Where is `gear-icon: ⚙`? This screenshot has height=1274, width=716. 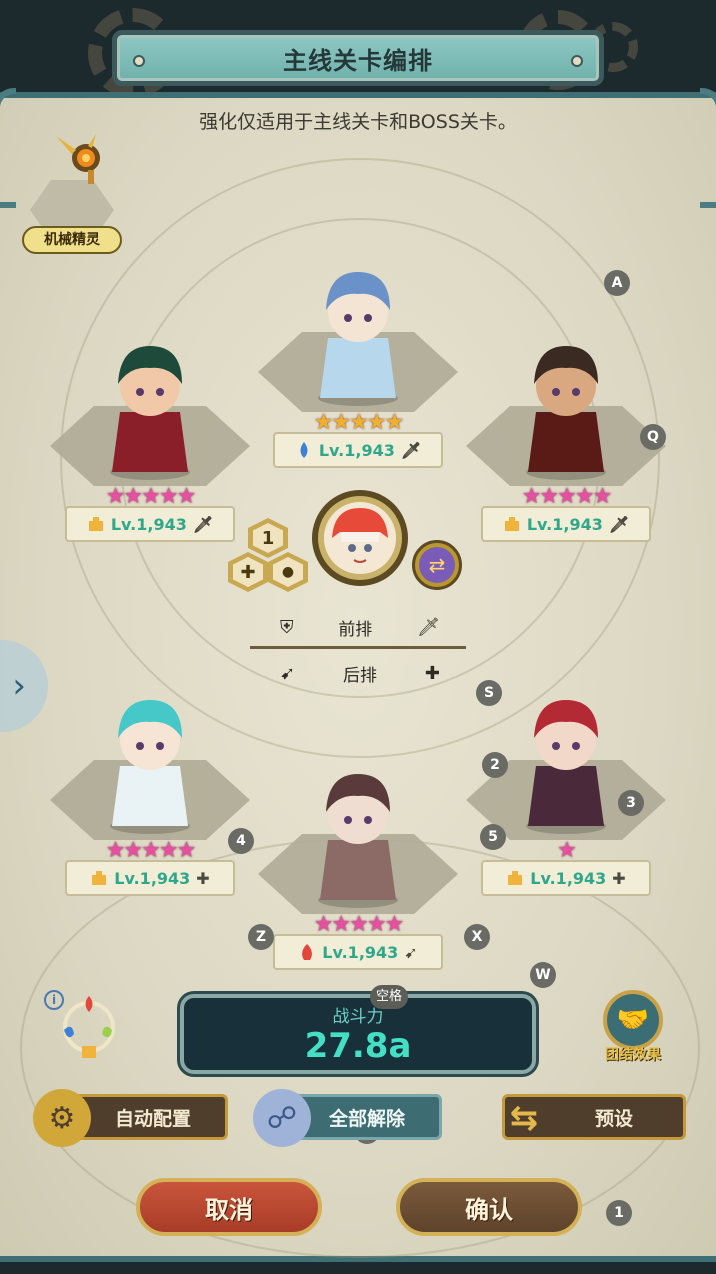
gear-icon: ⚙ is located at coordinates (62, 1118).